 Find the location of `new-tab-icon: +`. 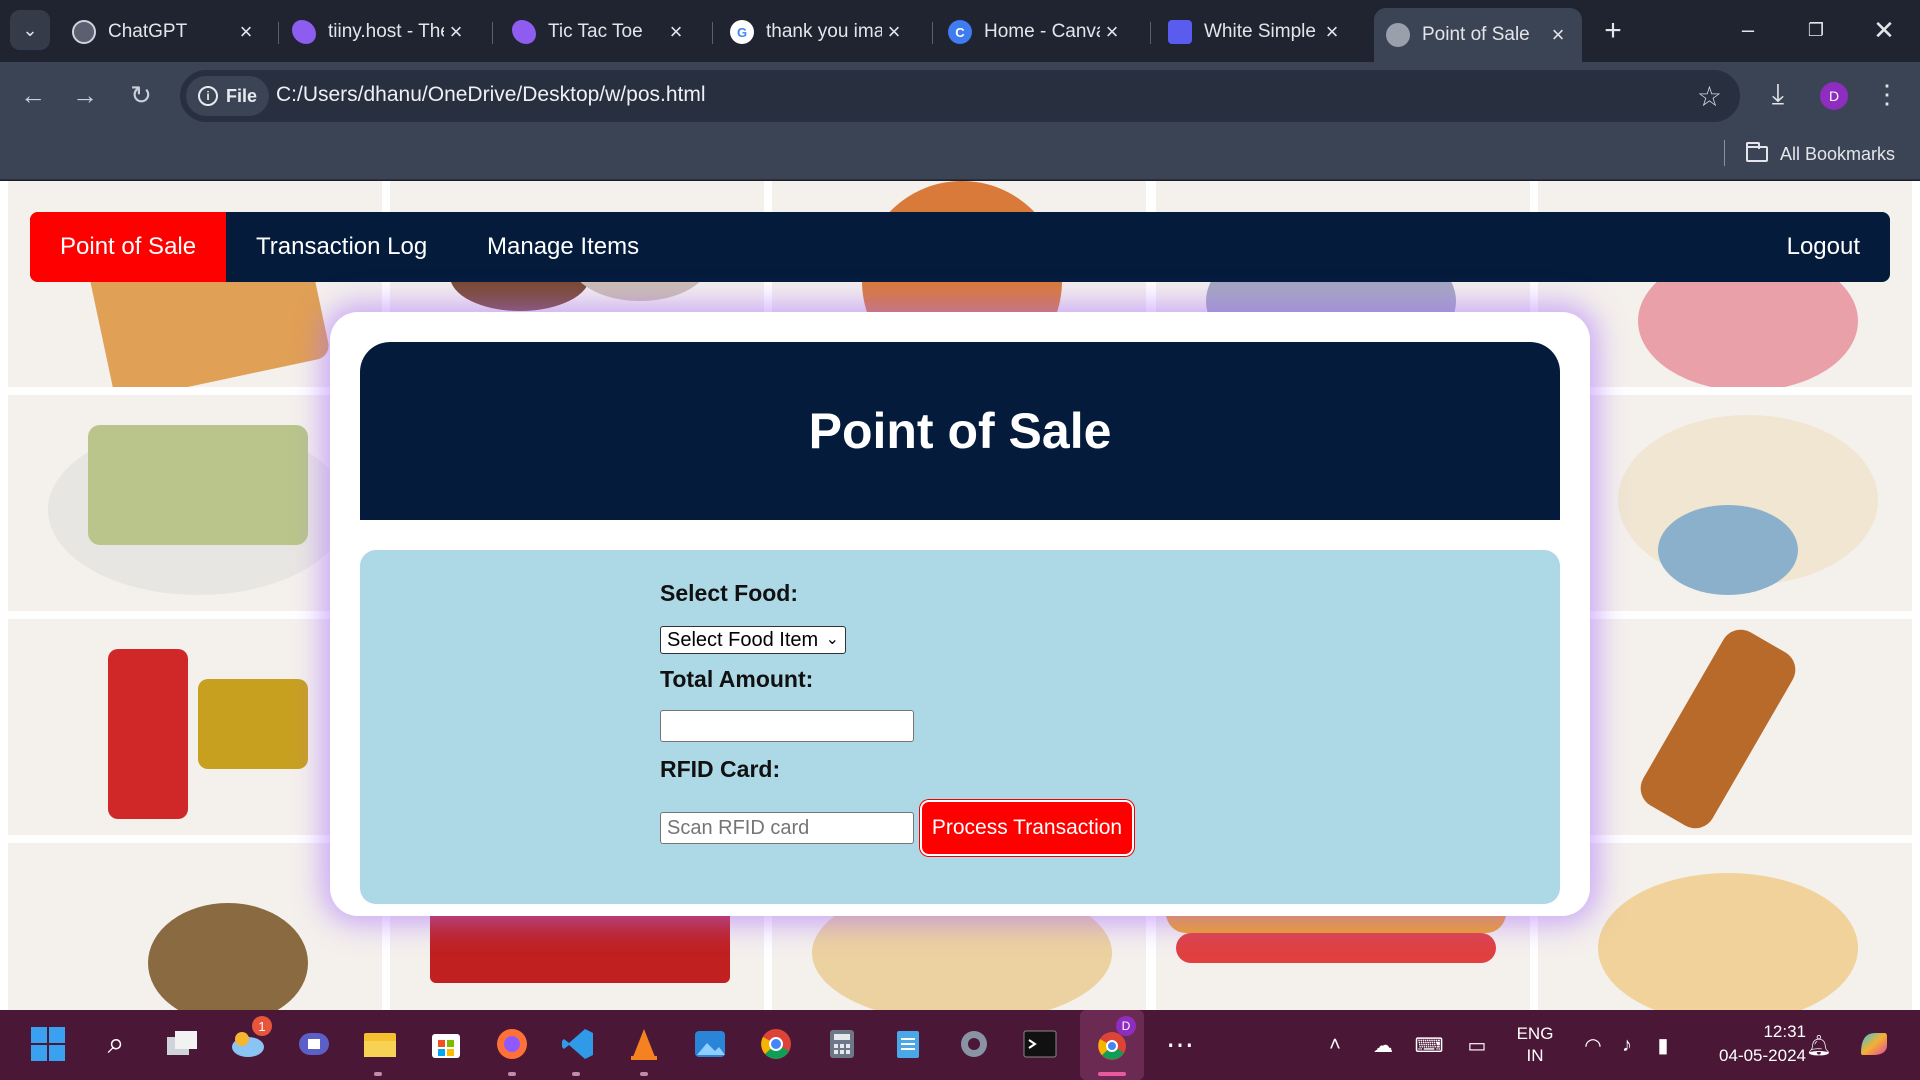

new-tab-icon: + is located at coordinates (1613, 31).